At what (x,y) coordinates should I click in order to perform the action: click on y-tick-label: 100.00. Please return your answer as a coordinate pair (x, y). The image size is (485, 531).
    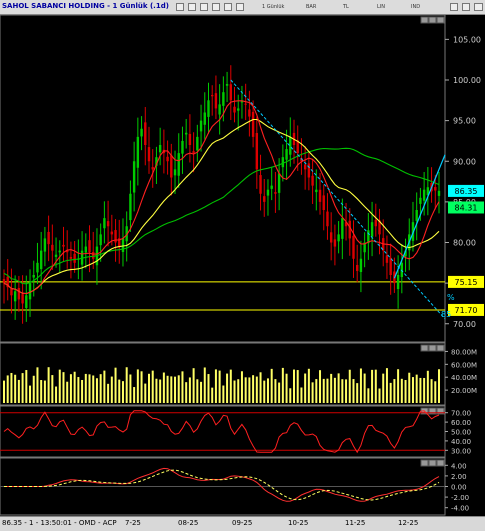
    Looking at the image, I should click on (467, 80).